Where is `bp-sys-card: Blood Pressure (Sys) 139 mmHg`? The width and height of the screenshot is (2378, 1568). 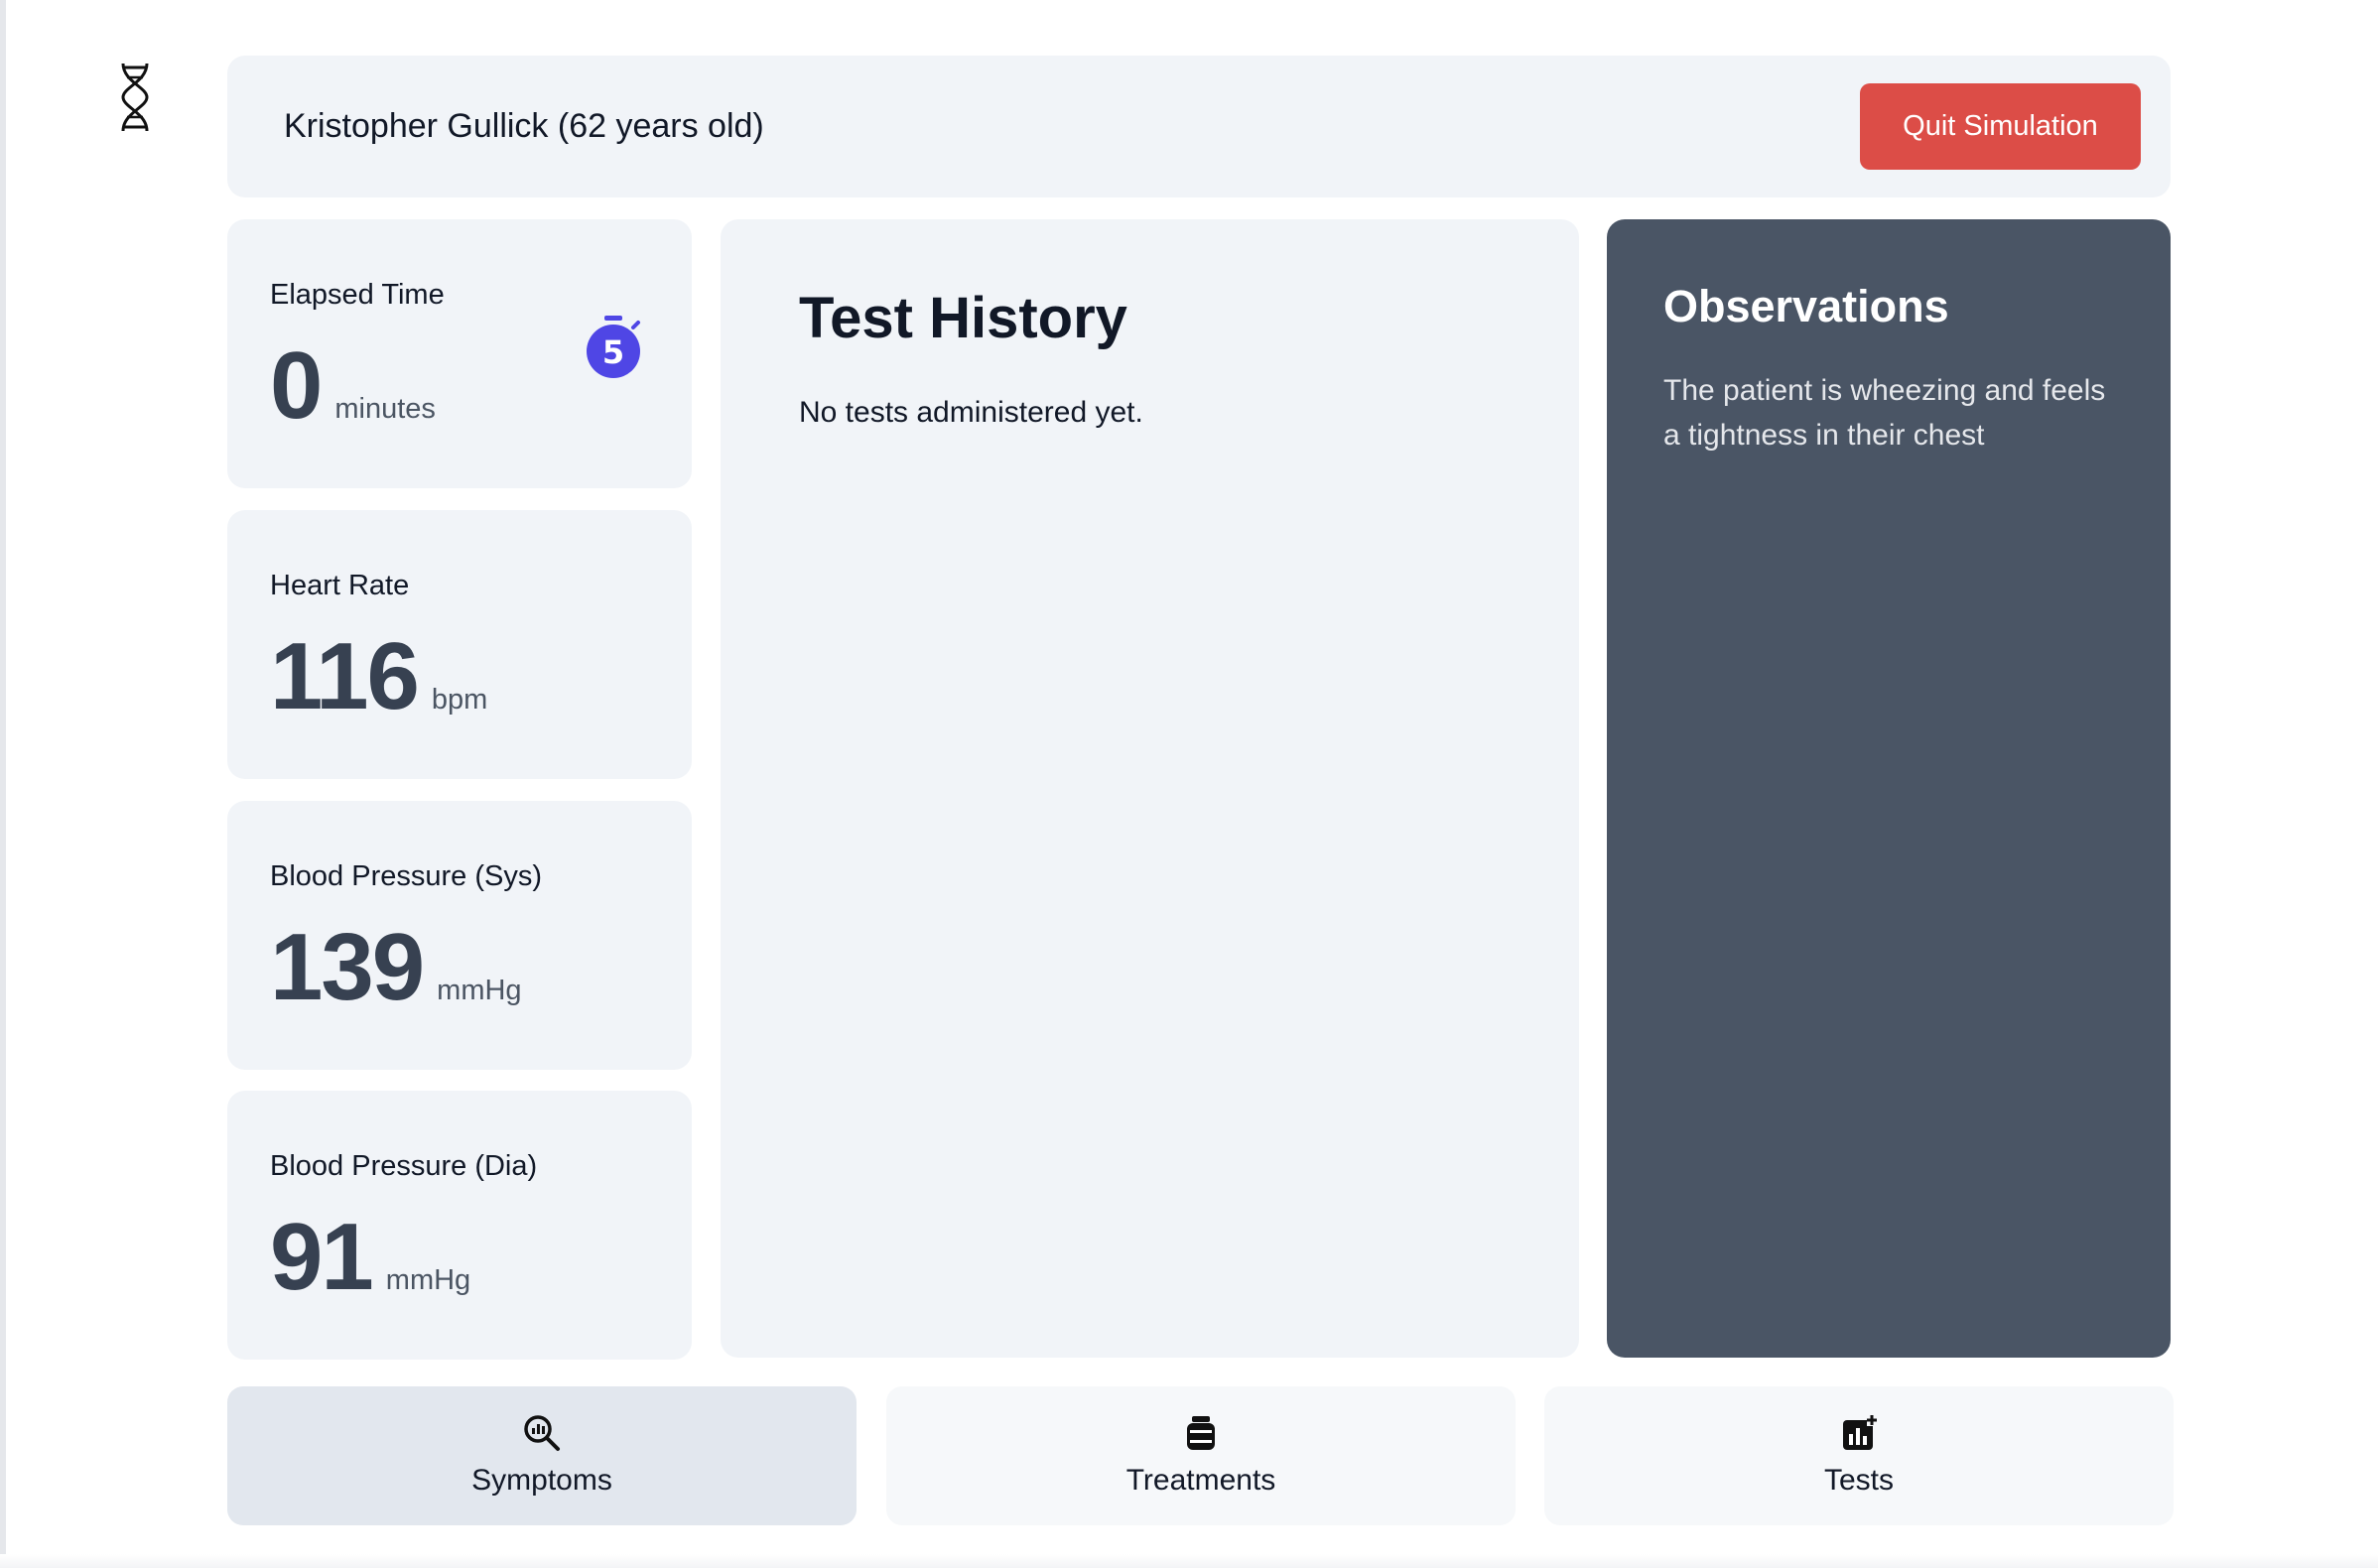
bp-sys-card: Blood Pressure (Sys) 139 mmHg is located at coordinates (460, 935).